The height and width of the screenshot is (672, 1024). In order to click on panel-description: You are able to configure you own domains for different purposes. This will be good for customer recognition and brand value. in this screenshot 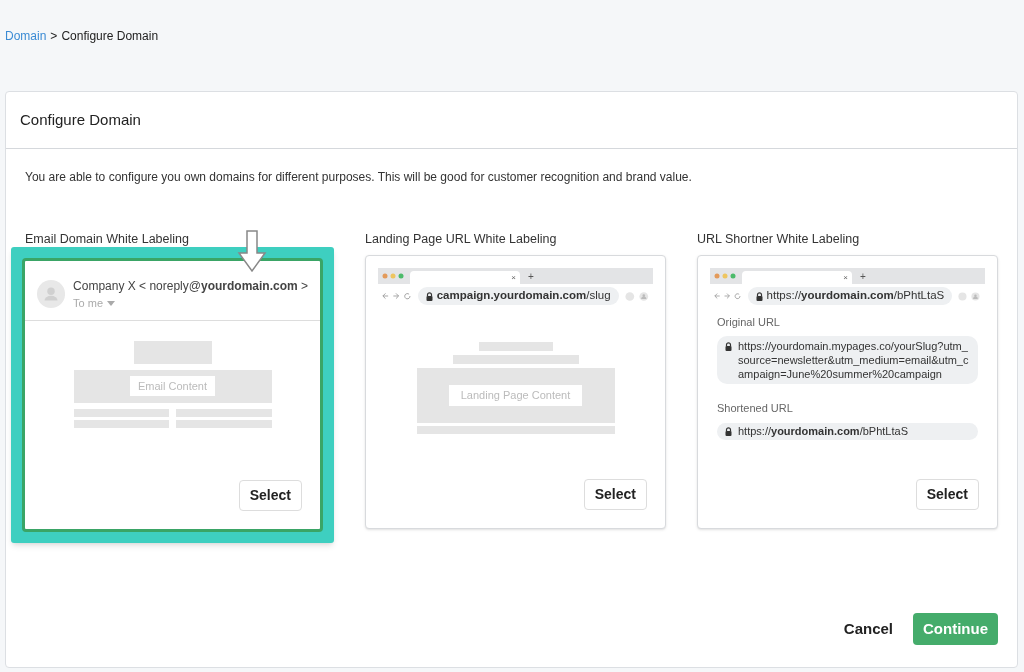, I will do `click(358, 177)`.